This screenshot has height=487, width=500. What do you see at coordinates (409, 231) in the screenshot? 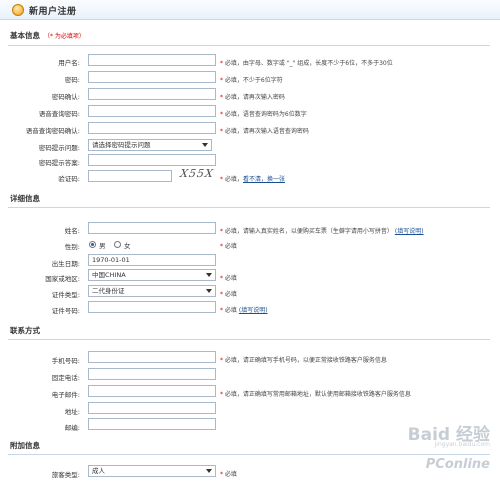
I see `name-help-link: (填写说明)` at bounding box center [409, 231].